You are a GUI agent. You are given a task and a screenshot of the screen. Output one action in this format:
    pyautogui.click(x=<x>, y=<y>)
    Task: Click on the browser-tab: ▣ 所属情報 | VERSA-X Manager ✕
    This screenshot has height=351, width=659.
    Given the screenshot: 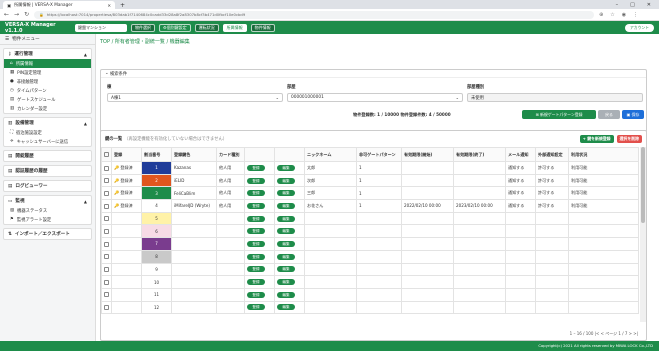 What is the action you would take?
    pyautogui.click(x=59, y=5)
    